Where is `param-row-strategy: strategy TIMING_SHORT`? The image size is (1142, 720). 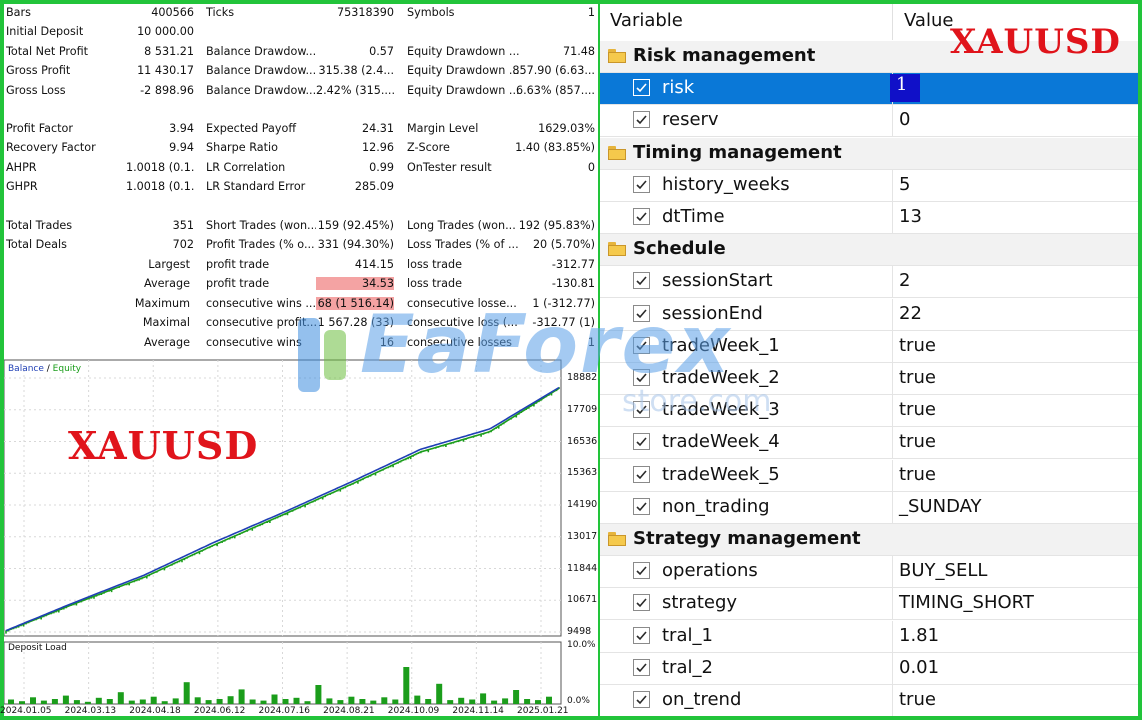
param-row-strategy: strategy TIMING_SHORT is located at coordinates (869, 604).